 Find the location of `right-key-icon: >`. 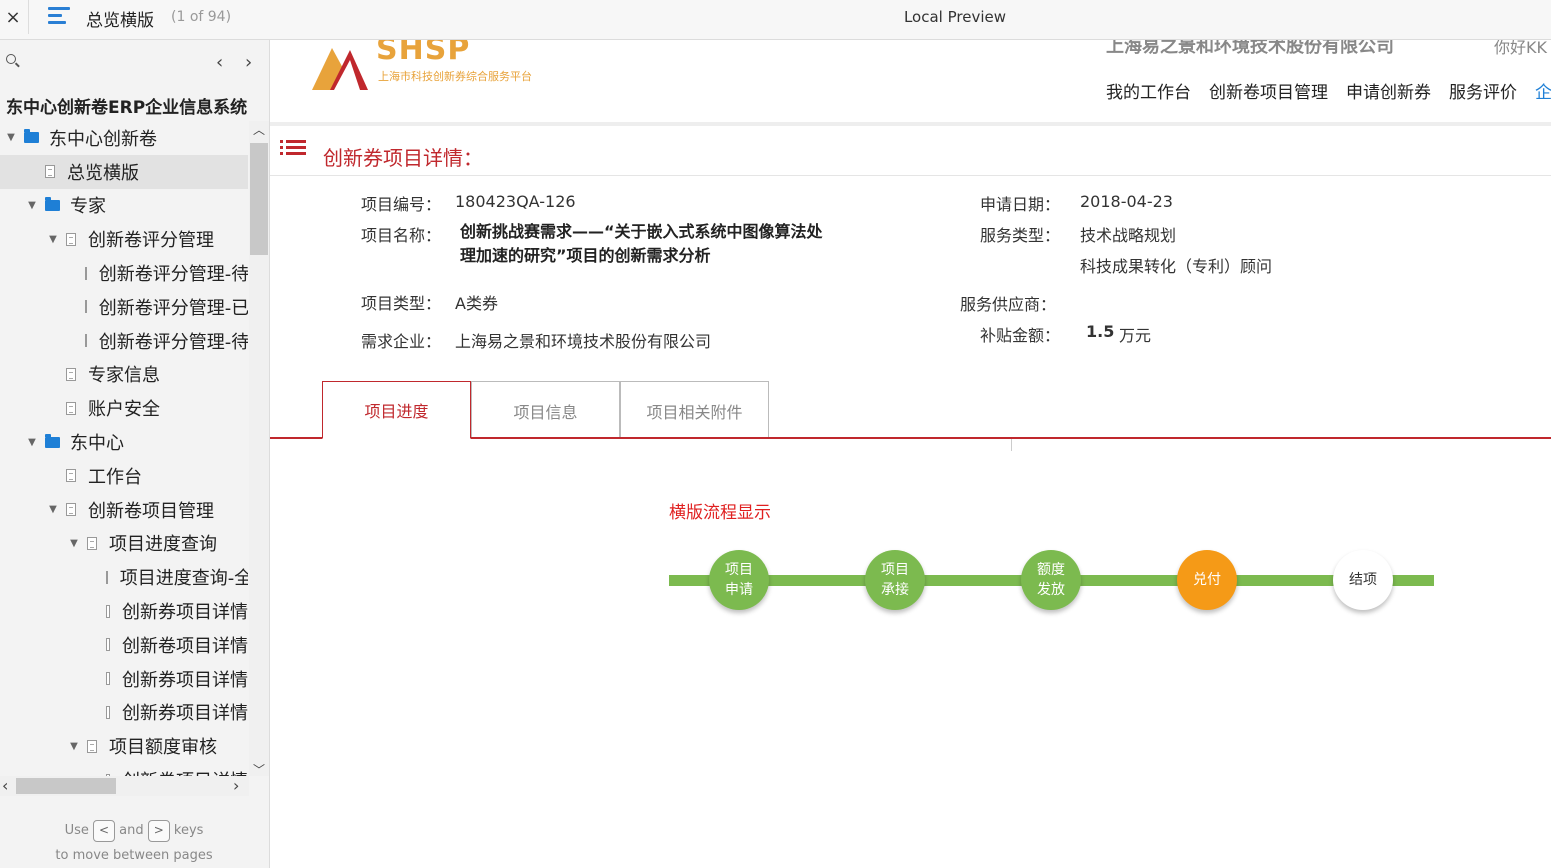

right-key-icon: > is located at coordinates (158, 830).